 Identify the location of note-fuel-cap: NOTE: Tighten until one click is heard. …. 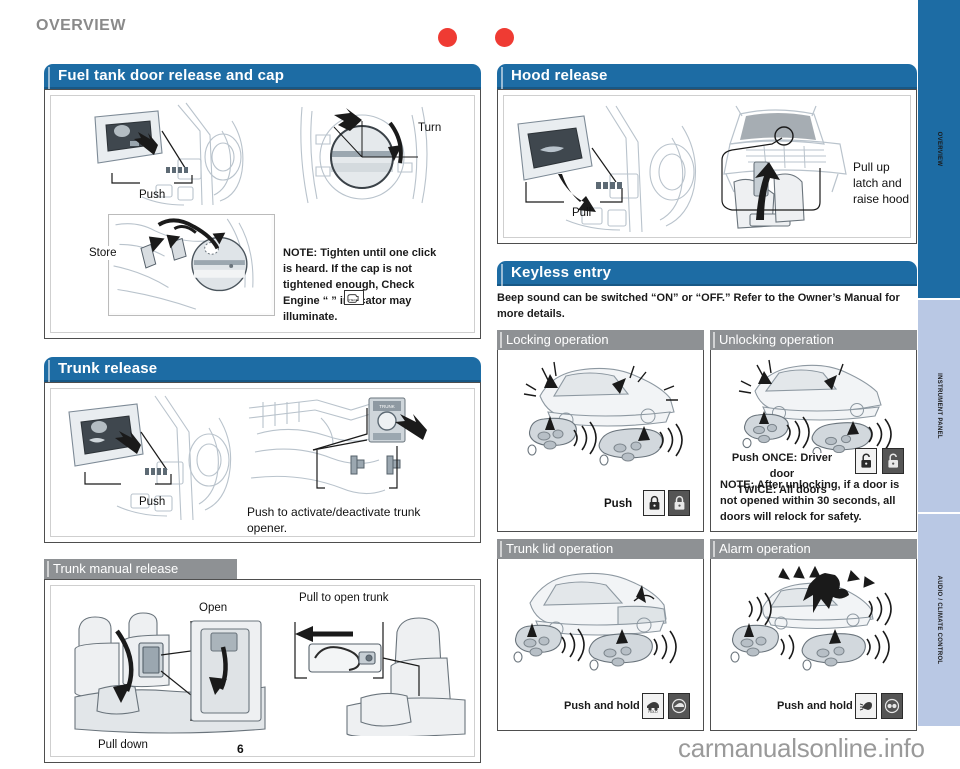
(363, 286).